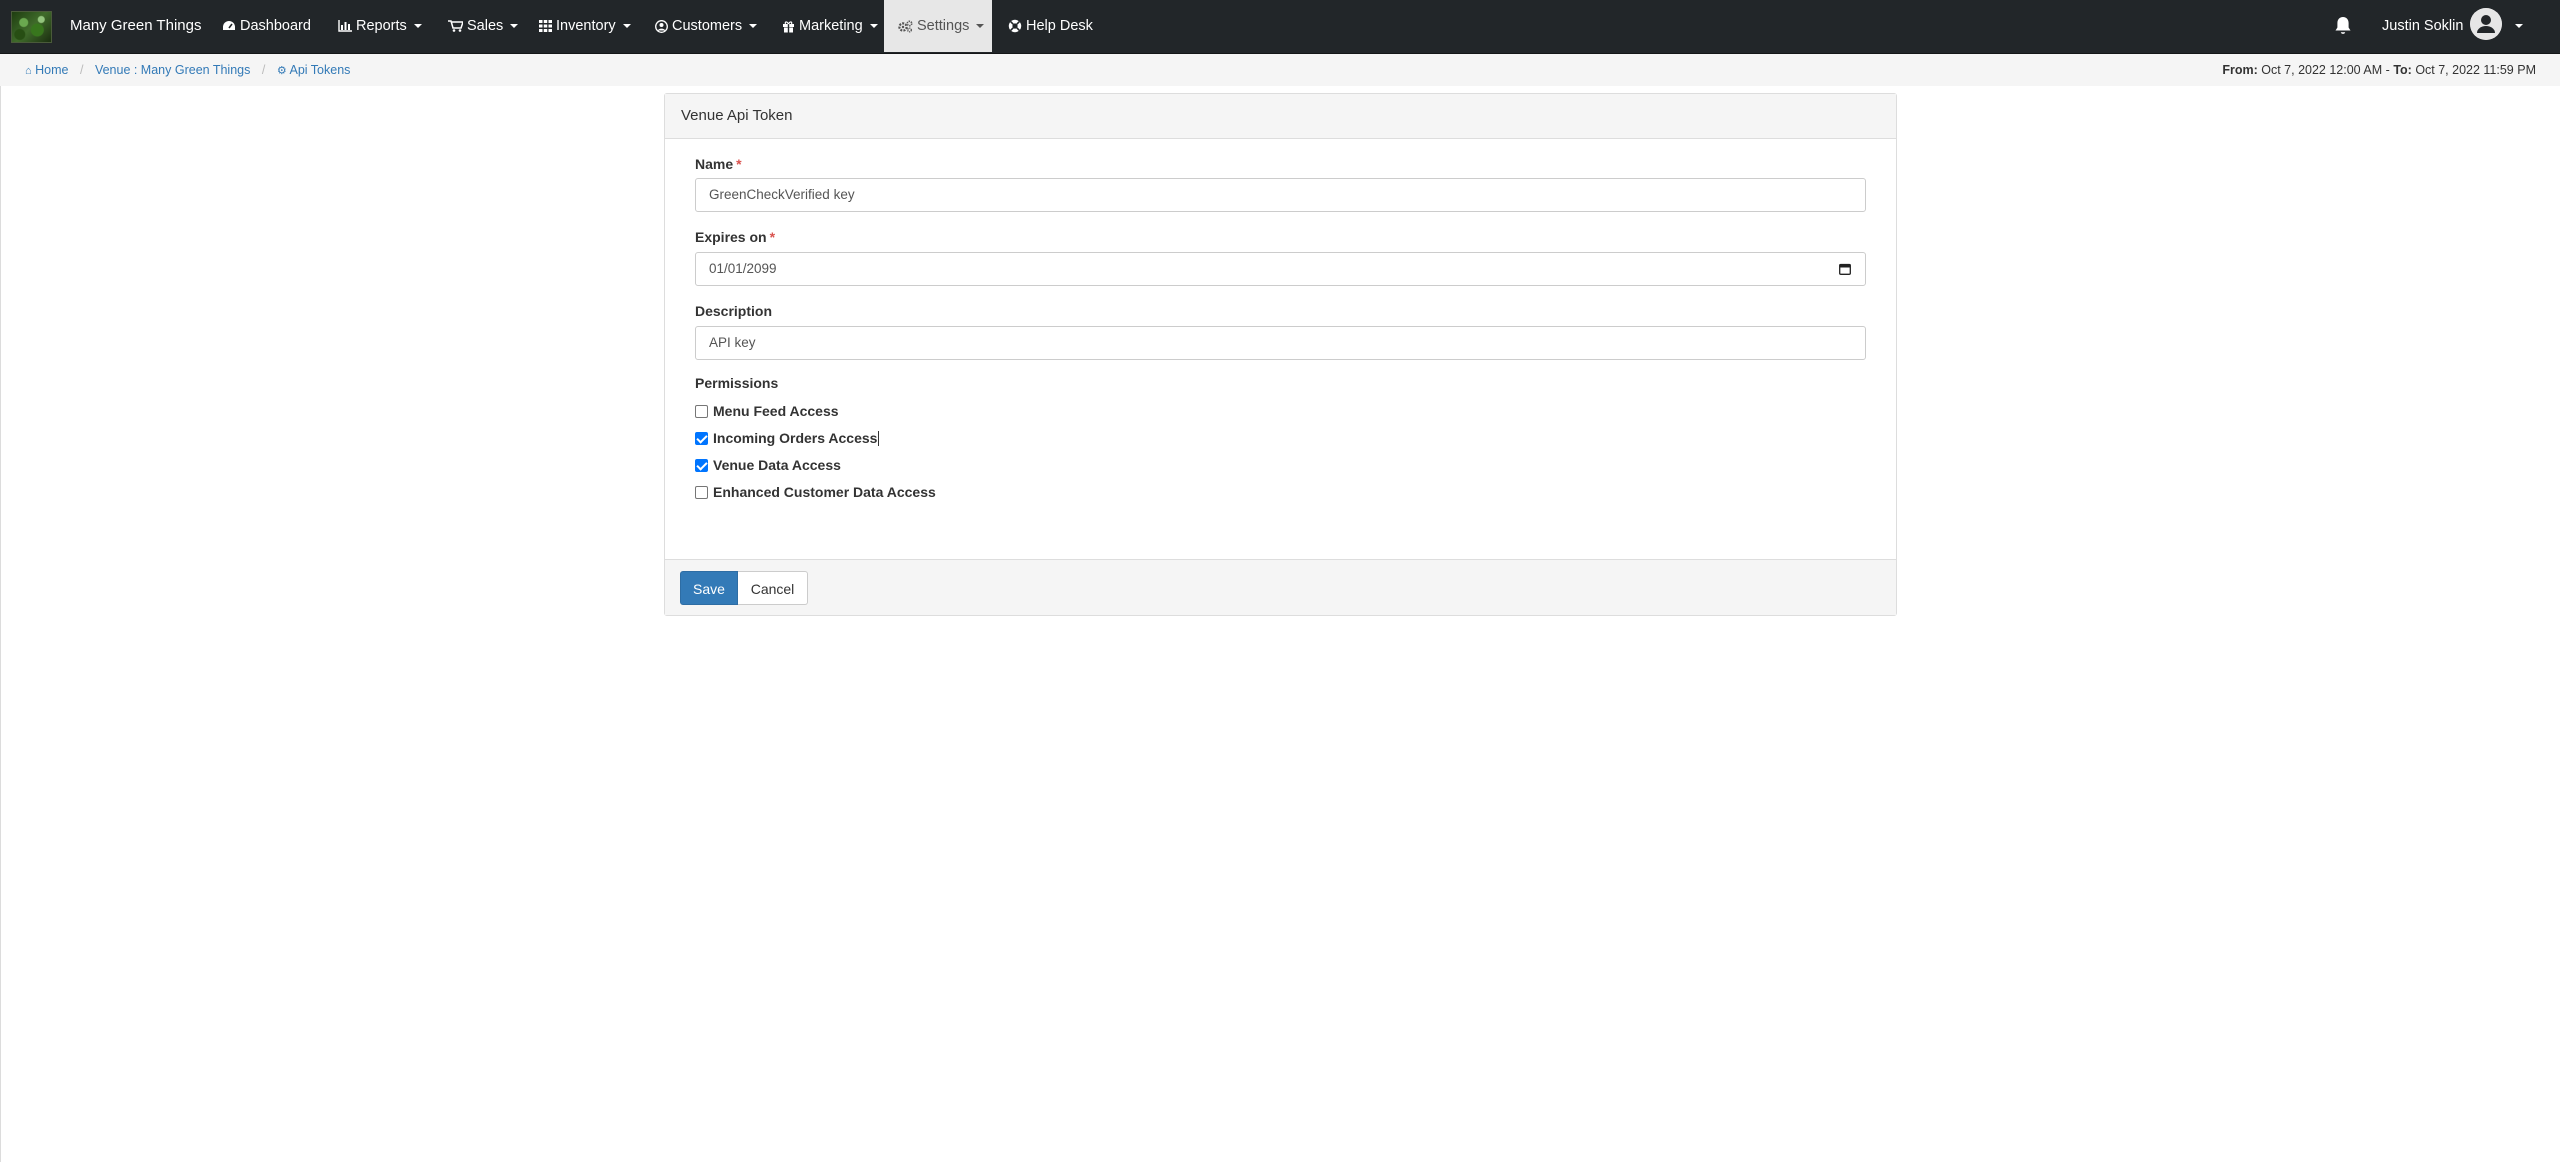  Describe the element at coordinates (2322, 70) in the screenshot. I see `date-from-value: Oct 7, 2022 12:00 AM` at that location.